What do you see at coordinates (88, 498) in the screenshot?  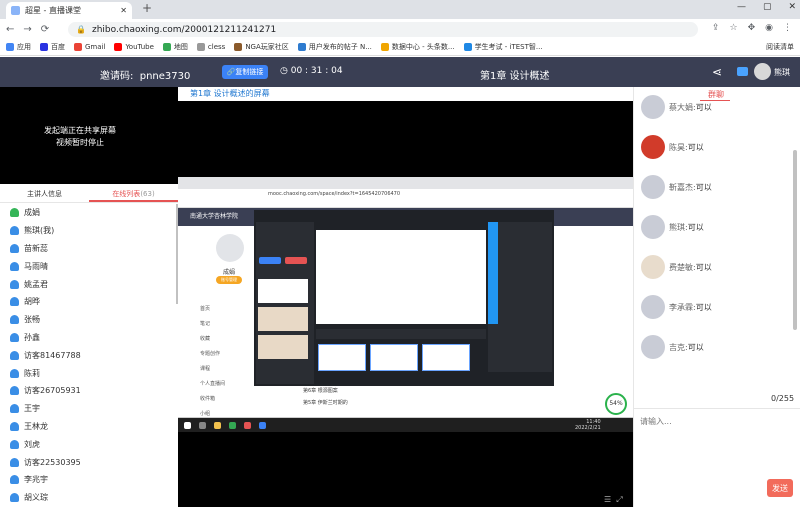 I see `list-item: 胡义琮` at bounding box center [88, 498].